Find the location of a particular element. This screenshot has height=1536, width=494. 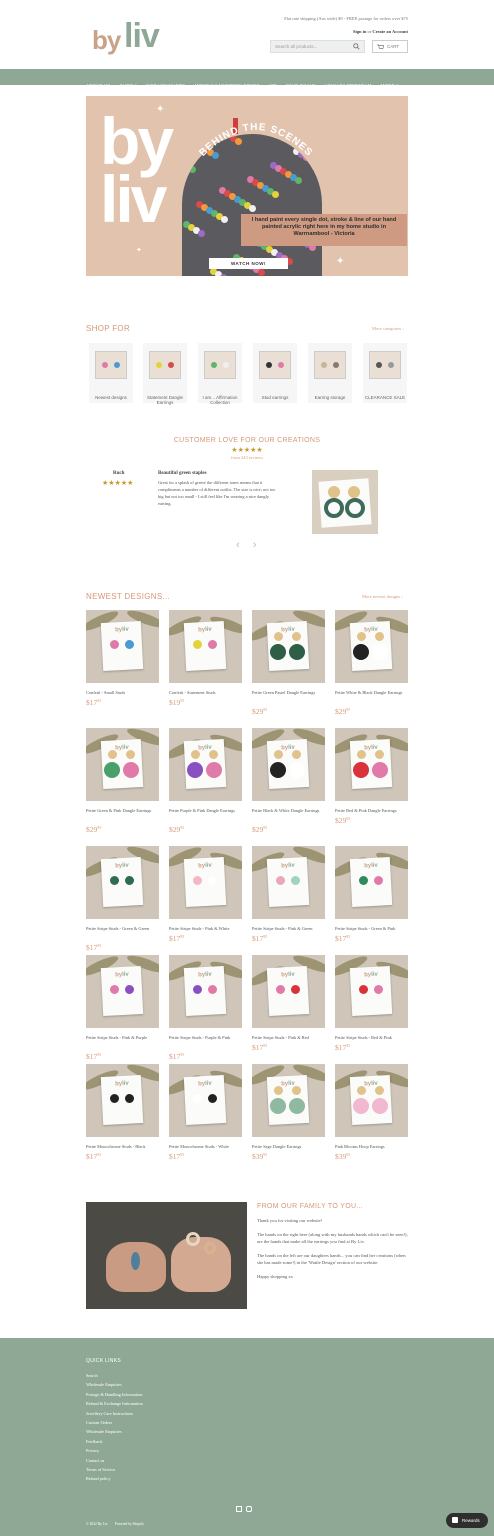

hero-liv: liv is located at coordinates (133, 199).